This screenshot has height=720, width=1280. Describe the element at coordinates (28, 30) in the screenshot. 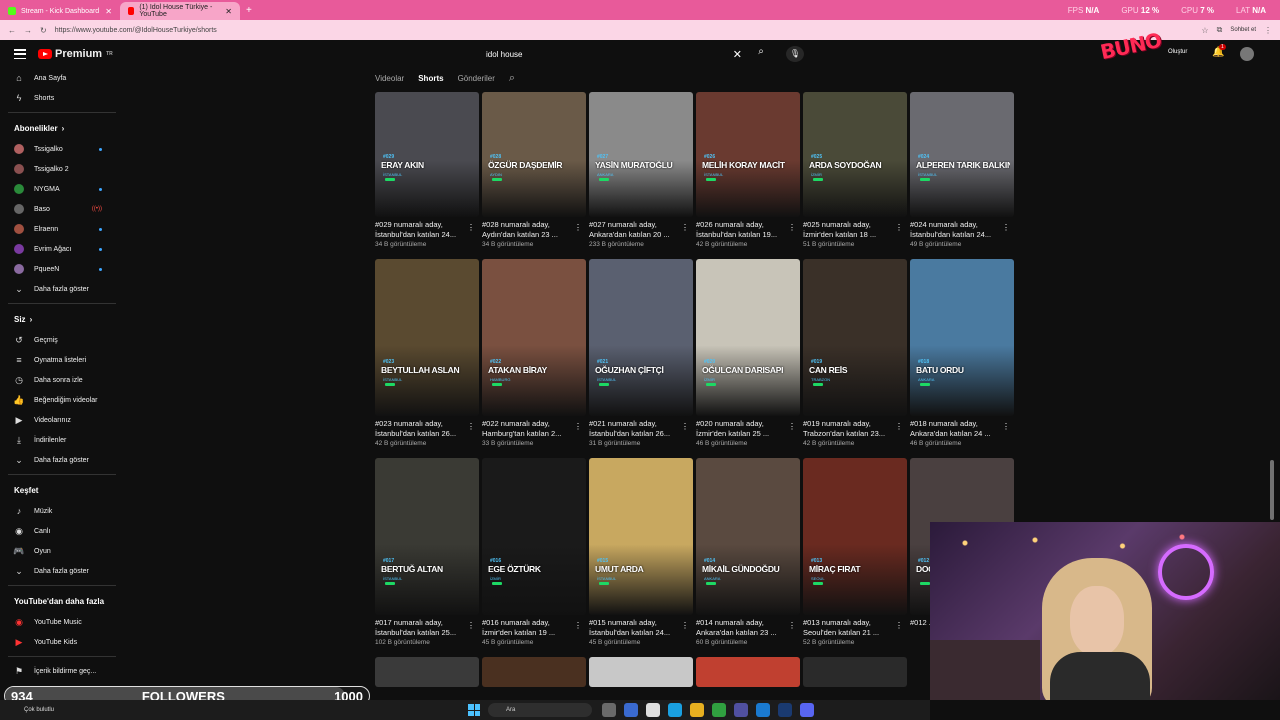

I see `forward-icon: →` at that location.